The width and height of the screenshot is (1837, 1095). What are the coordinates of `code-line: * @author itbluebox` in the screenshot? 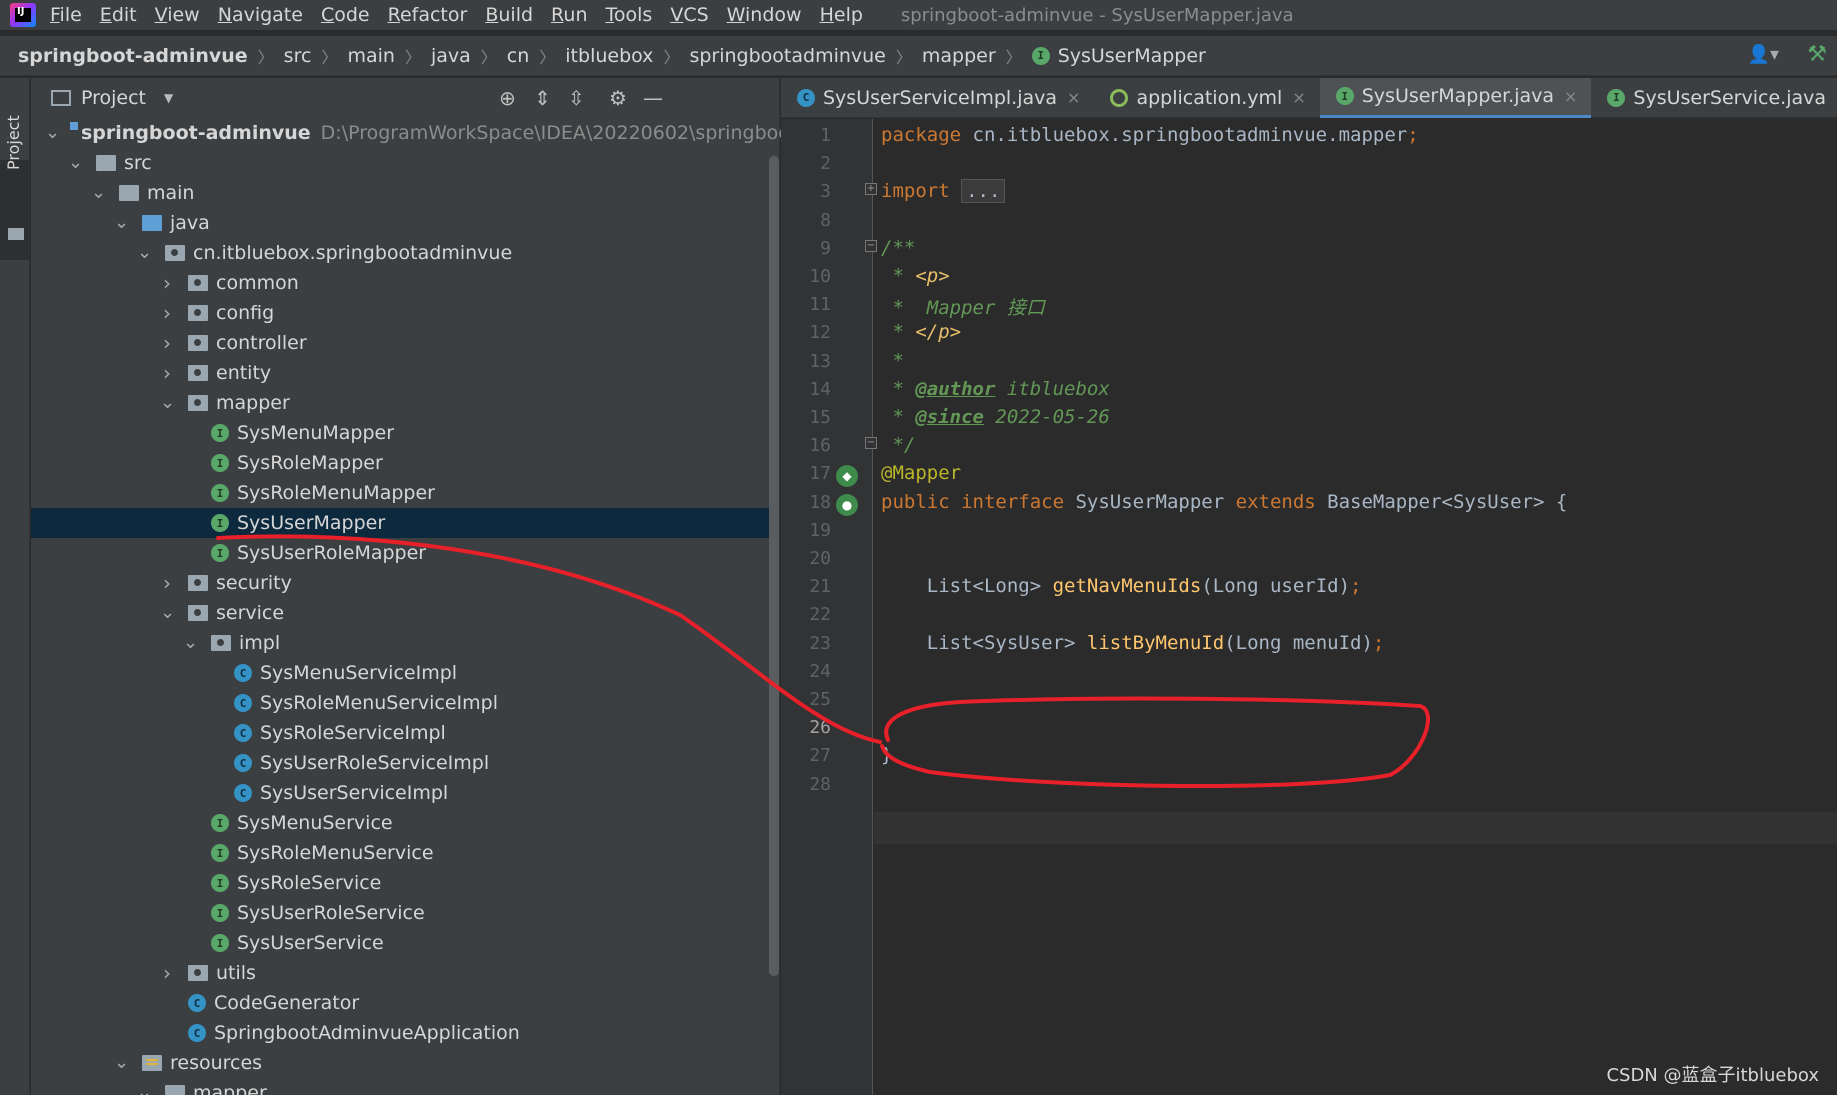 It's located at (995, 389).